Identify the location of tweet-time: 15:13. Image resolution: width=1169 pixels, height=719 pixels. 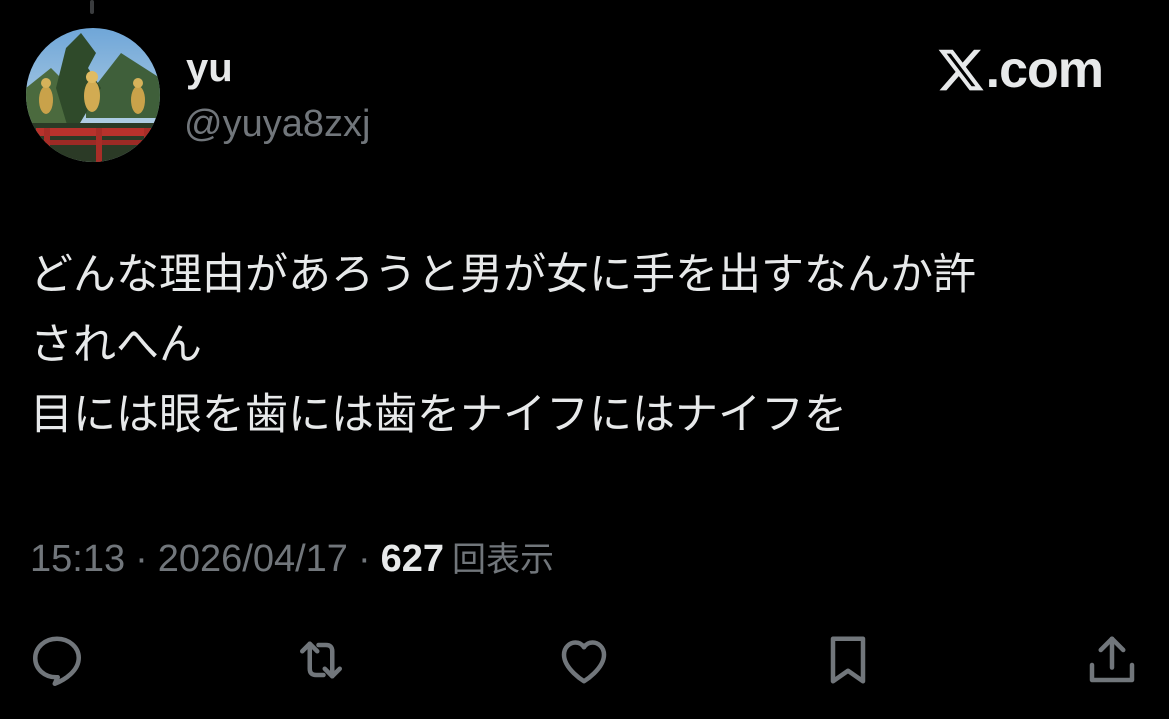
(77, 559).